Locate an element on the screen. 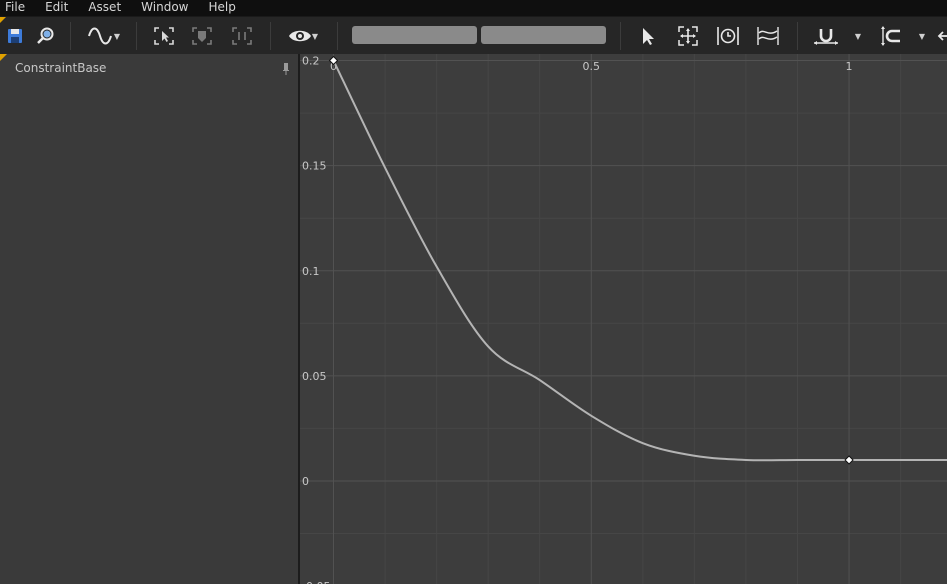 The image size is (947, 584). transform-move-icon is located at coordinates (688, 36).